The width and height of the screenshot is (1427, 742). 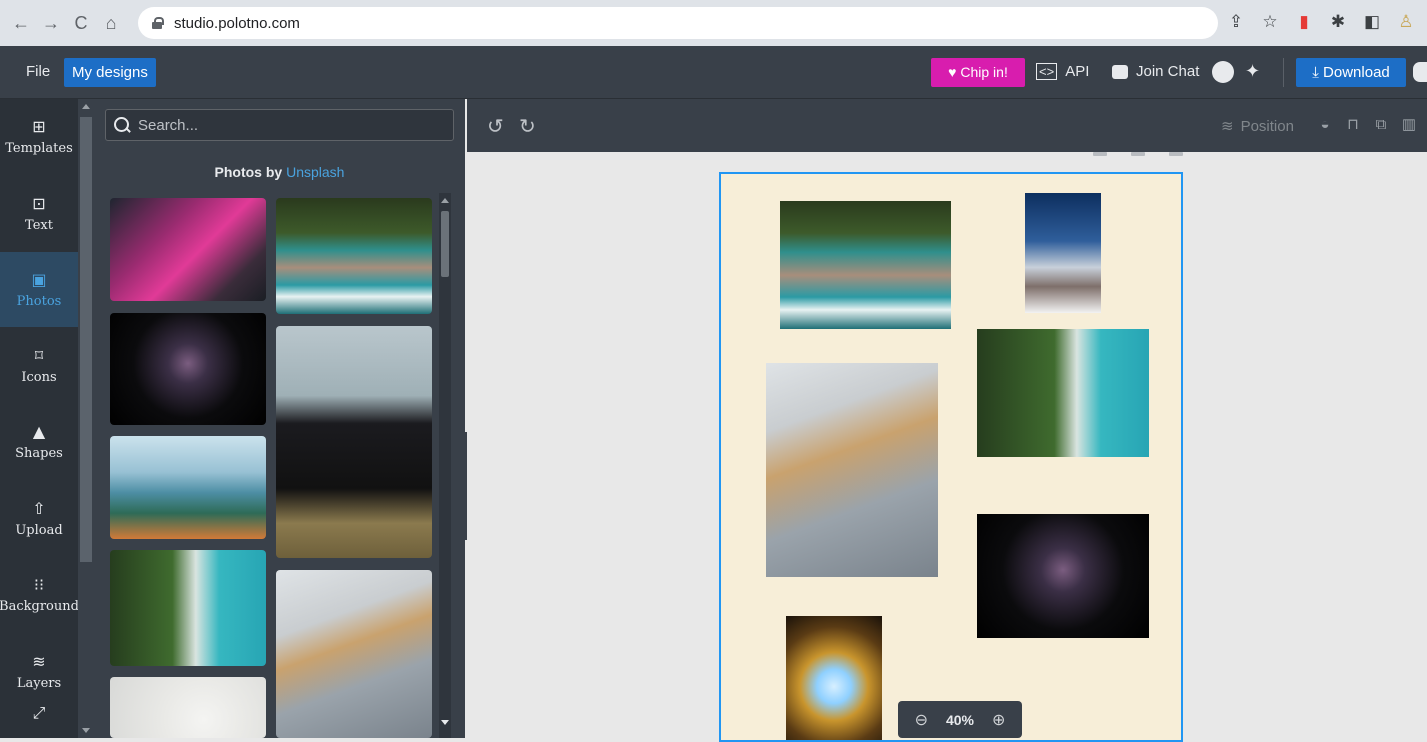 What do you see at coordinates (865, 265) in the screenshot?
I see `canvas-image-aerial-beach` at bounding box center [865, 265].